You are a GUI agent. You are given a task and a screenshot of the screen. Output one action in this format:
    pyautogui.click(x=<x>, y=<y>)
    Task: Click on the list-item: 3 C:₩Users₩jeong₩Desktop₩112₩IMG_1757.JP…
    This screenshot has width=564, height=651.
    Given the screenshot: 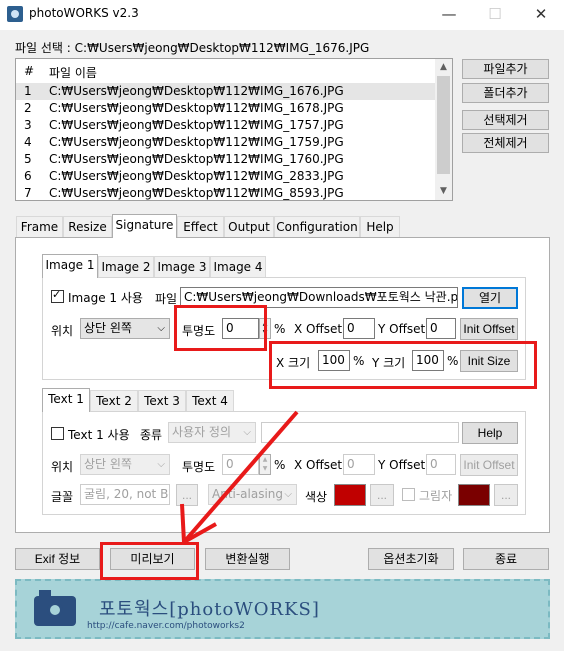 What is the action you would take?
    pyautogui.click(x=226, y=125)
    